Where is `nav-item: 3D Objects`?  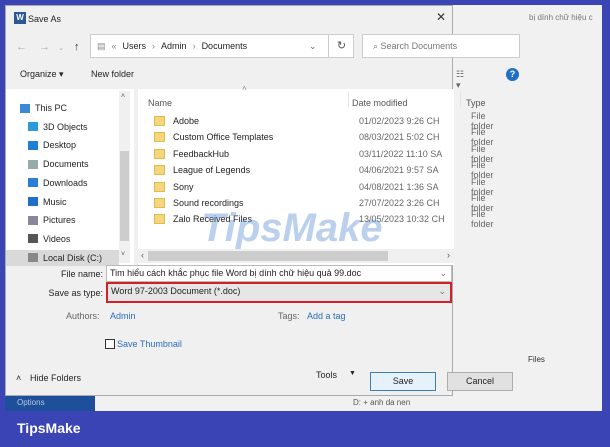
nav-item: 3D Objects is located at coordinates (78, 127).